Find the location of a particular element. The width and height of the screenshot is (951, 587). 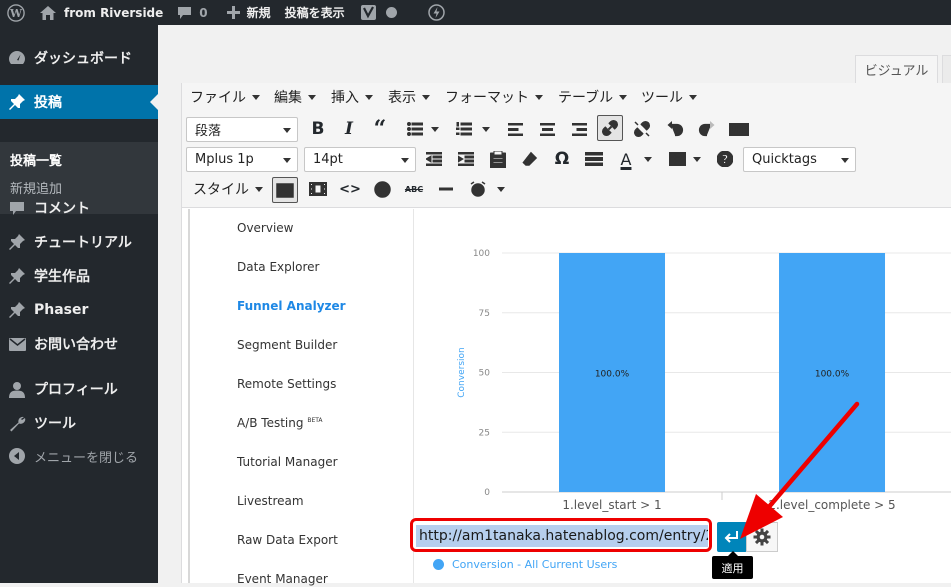

indent-button is located at coordinates (466, 159).